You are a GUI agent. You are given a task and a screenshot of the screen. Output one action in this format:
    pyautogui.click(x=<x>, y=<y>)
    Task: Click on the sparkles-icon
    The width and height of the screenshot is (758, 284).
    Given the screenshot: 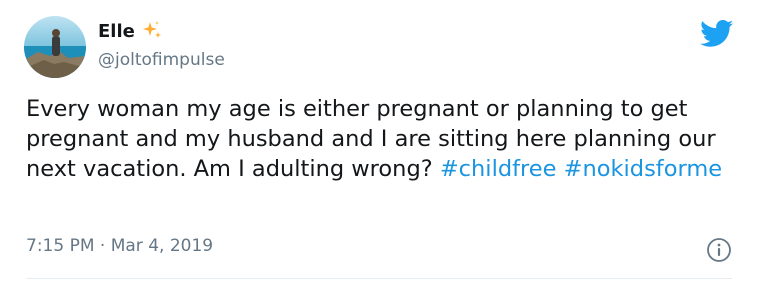 What is the action you would take?
    pyautogui.click(x=152, y=31)
    